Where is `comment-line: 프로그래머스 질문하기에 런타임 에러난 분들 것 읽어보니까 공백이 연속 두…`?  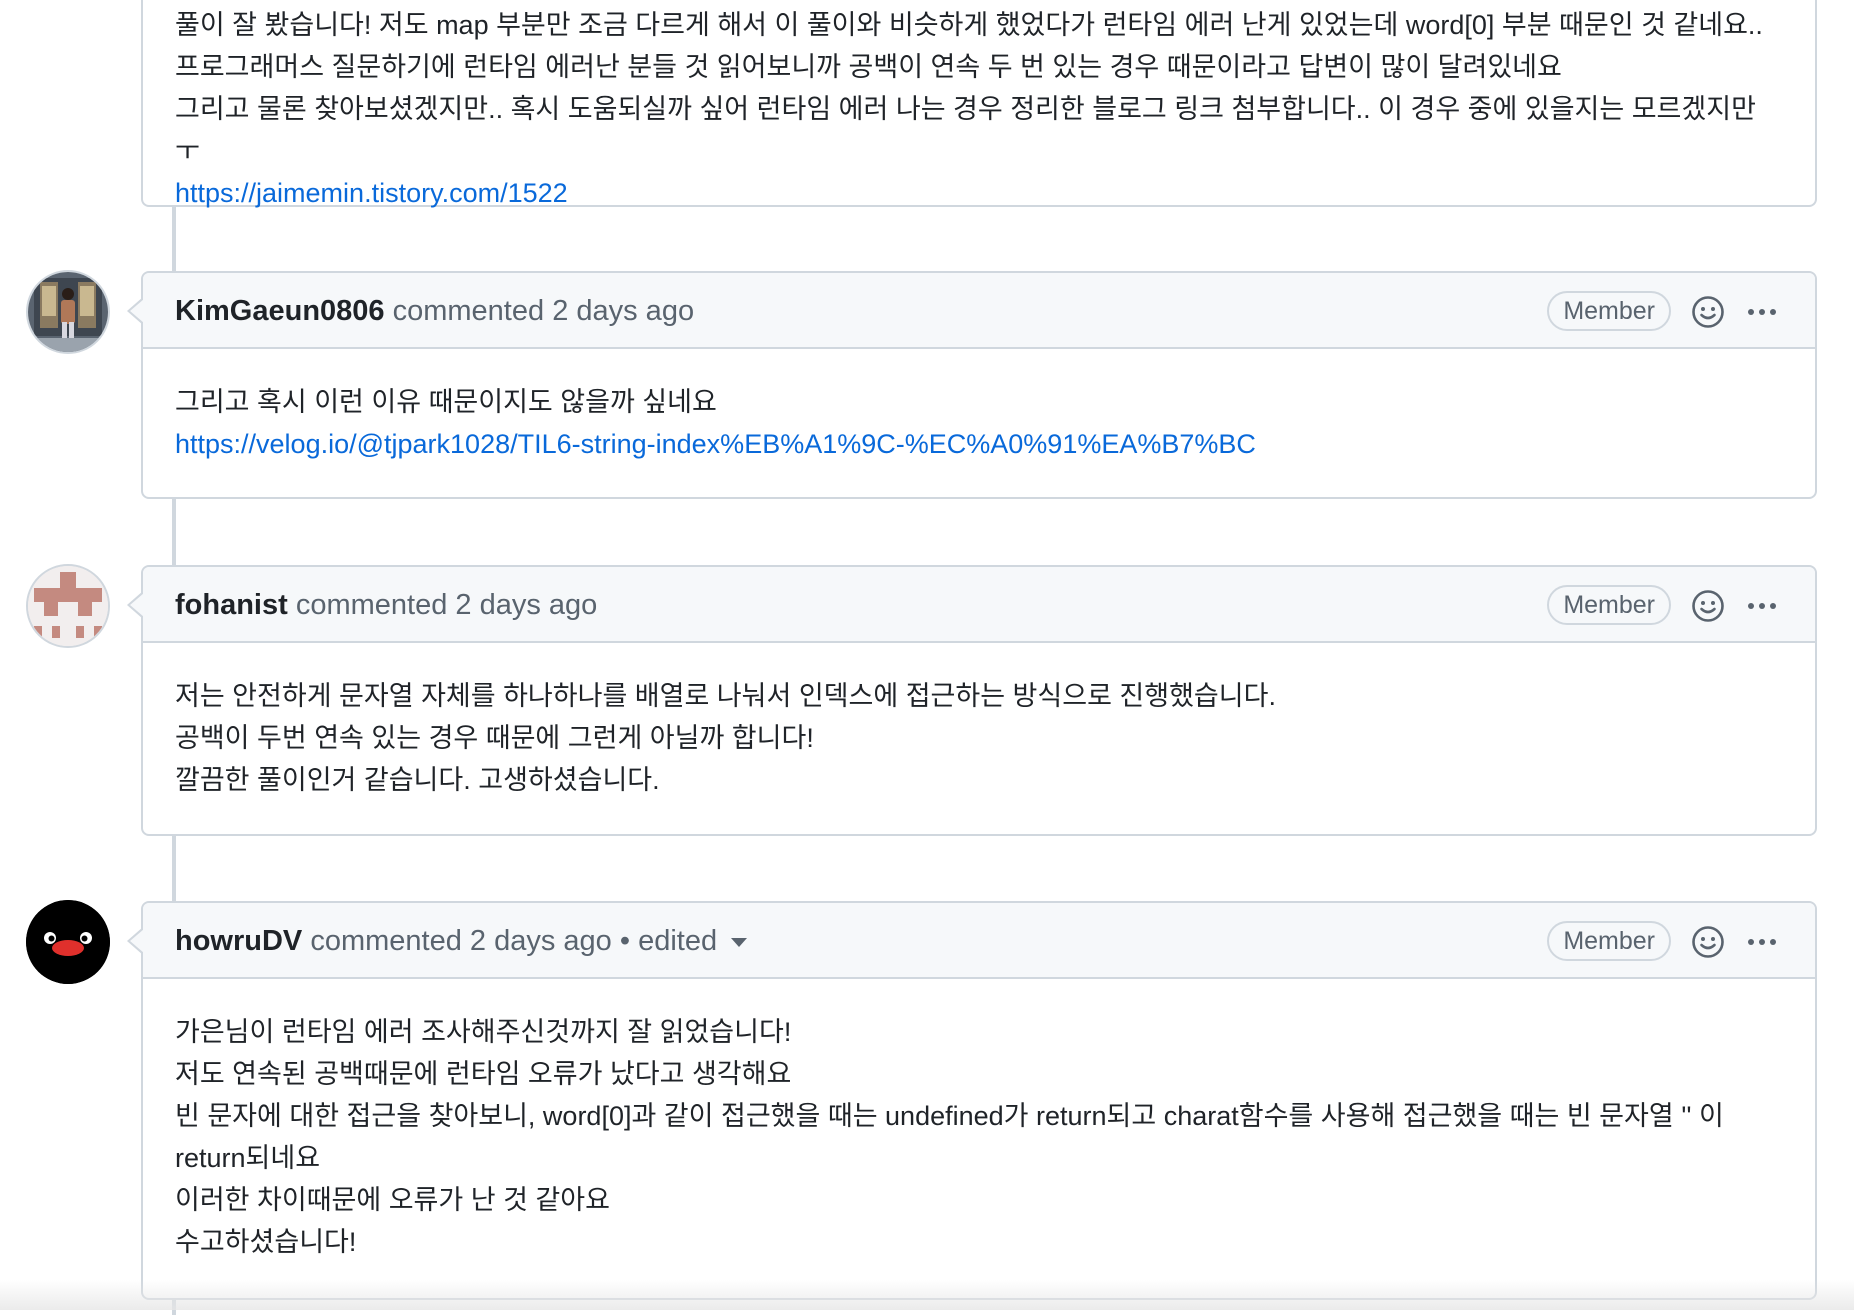 comment-line: 프로그래머스 질문하기에 런타임 에러난 분들 것 읽어보니까 공백이 연속 두… is located at coordinates (979, 67).